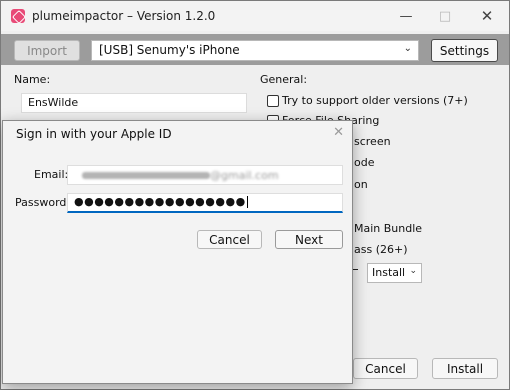 The width and height of the screenshot is (510, 390). I want to click on option-label-older-versions: Try to support older versions (7+), so click(375, 100).